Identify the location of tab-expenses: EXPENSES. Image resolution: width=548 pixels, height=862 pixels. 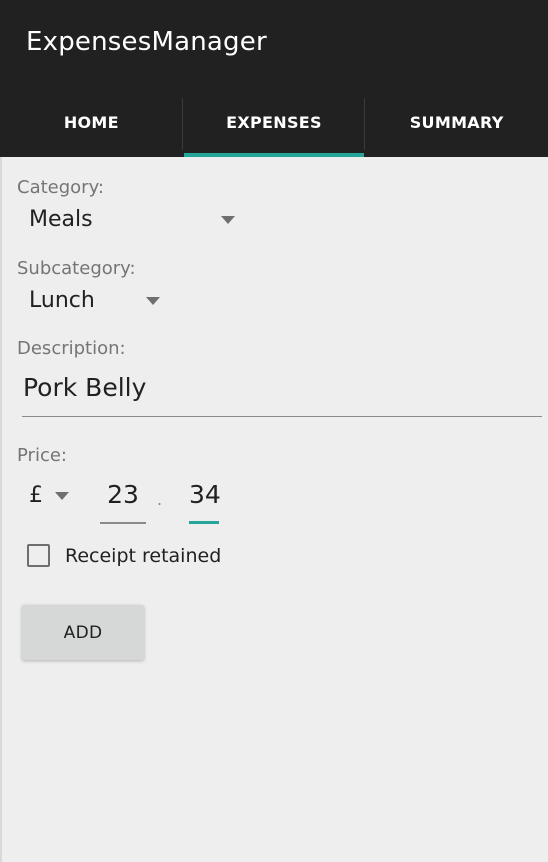
(274, 122).